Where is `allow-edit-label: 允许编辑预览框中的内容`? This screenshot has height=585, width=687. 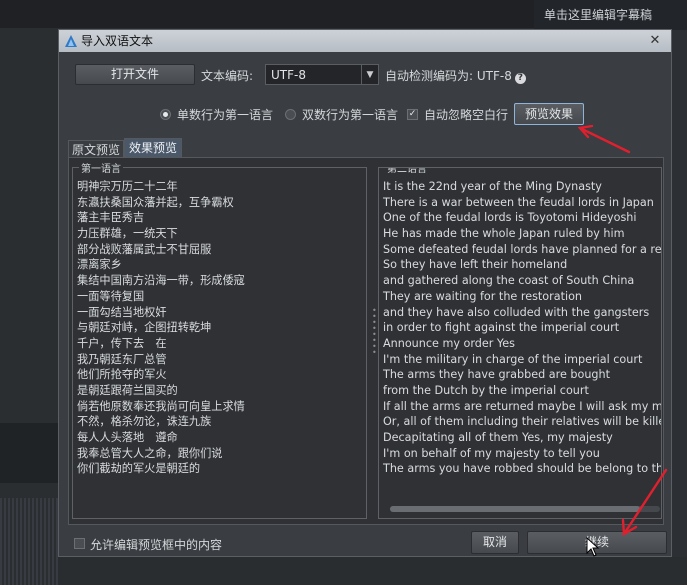
allow-edit-label: 允许编辑预览框中的内容 is located at coordinates (156, 544).